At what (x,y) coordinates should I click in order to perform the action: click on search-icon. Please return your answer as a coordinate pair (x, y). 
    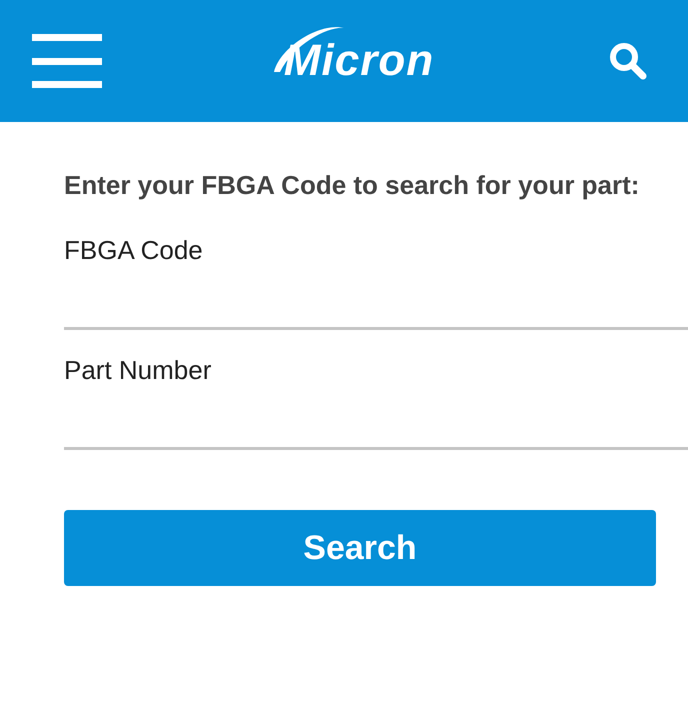
    Looking at the image, I should click on (628, 61).